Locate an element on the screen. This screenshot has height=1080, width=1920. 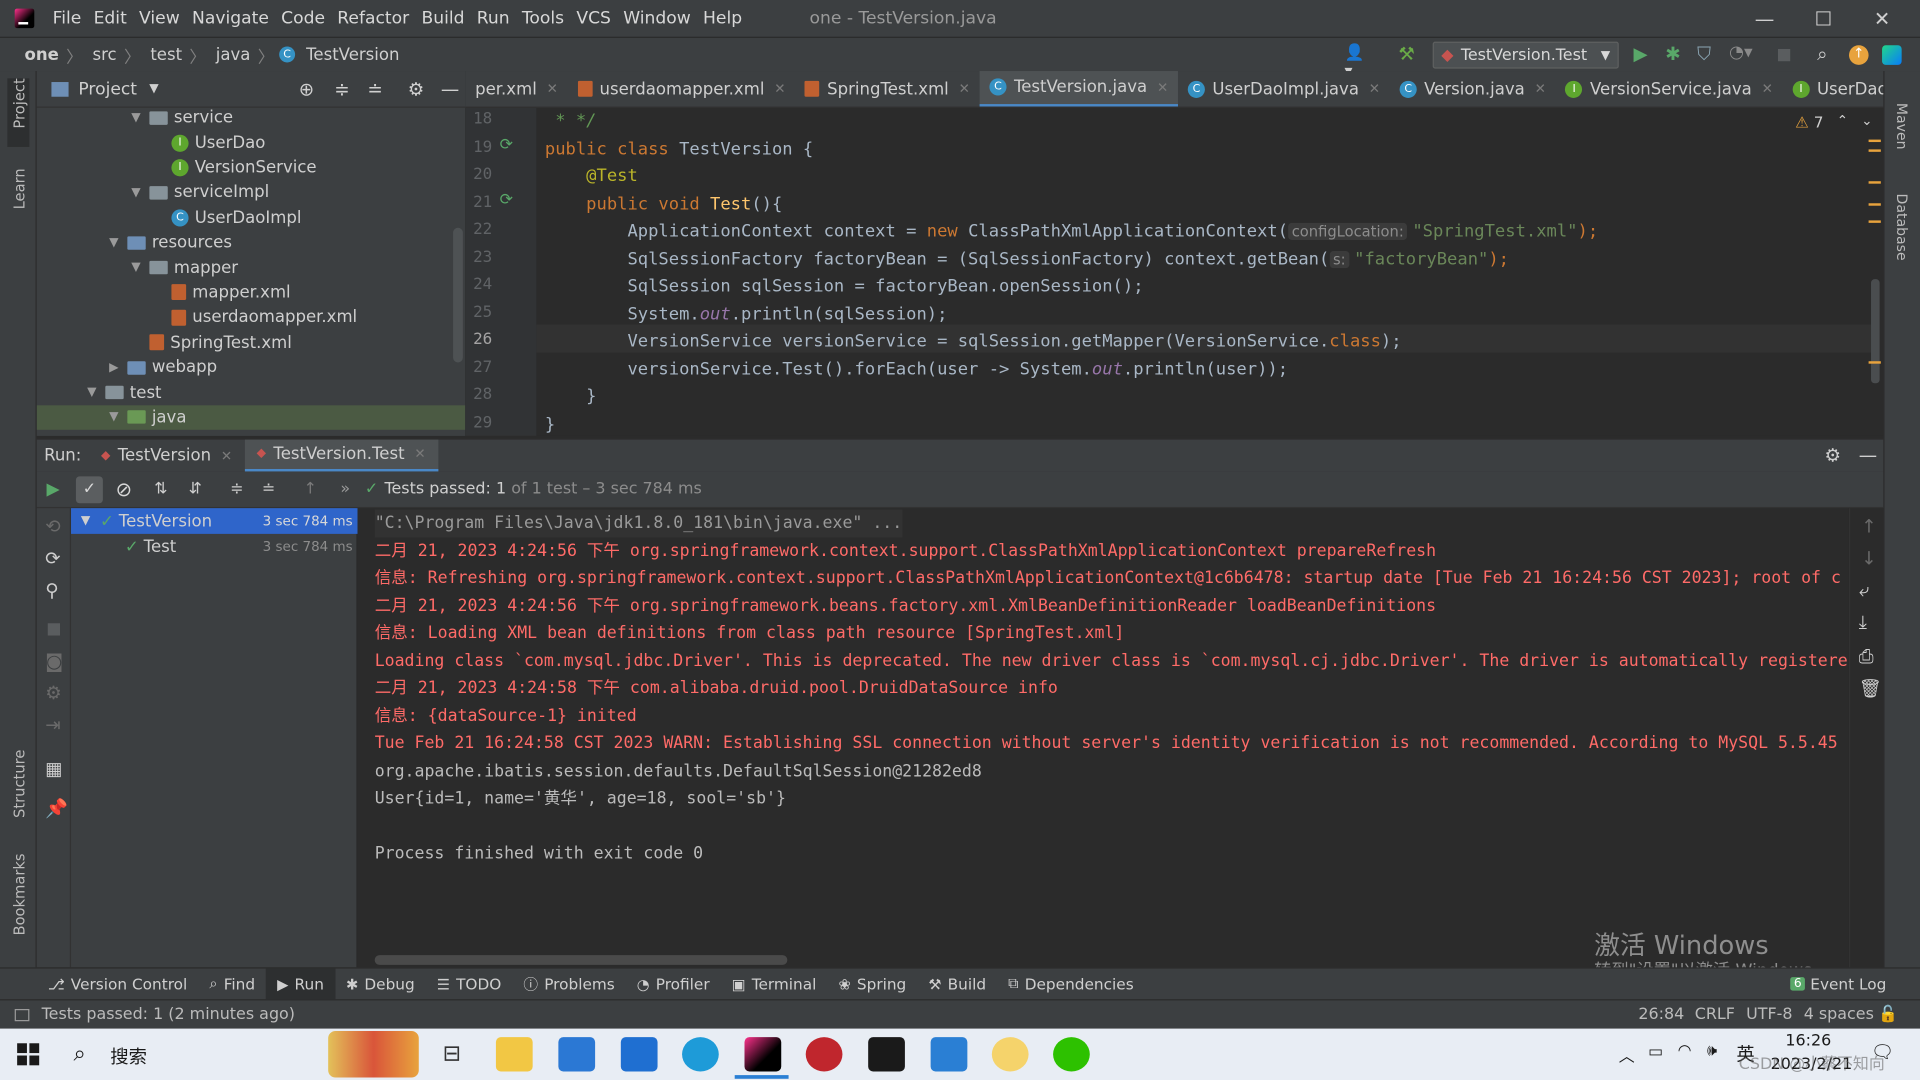
menu-window: Window is located at coordinates (657, 19).